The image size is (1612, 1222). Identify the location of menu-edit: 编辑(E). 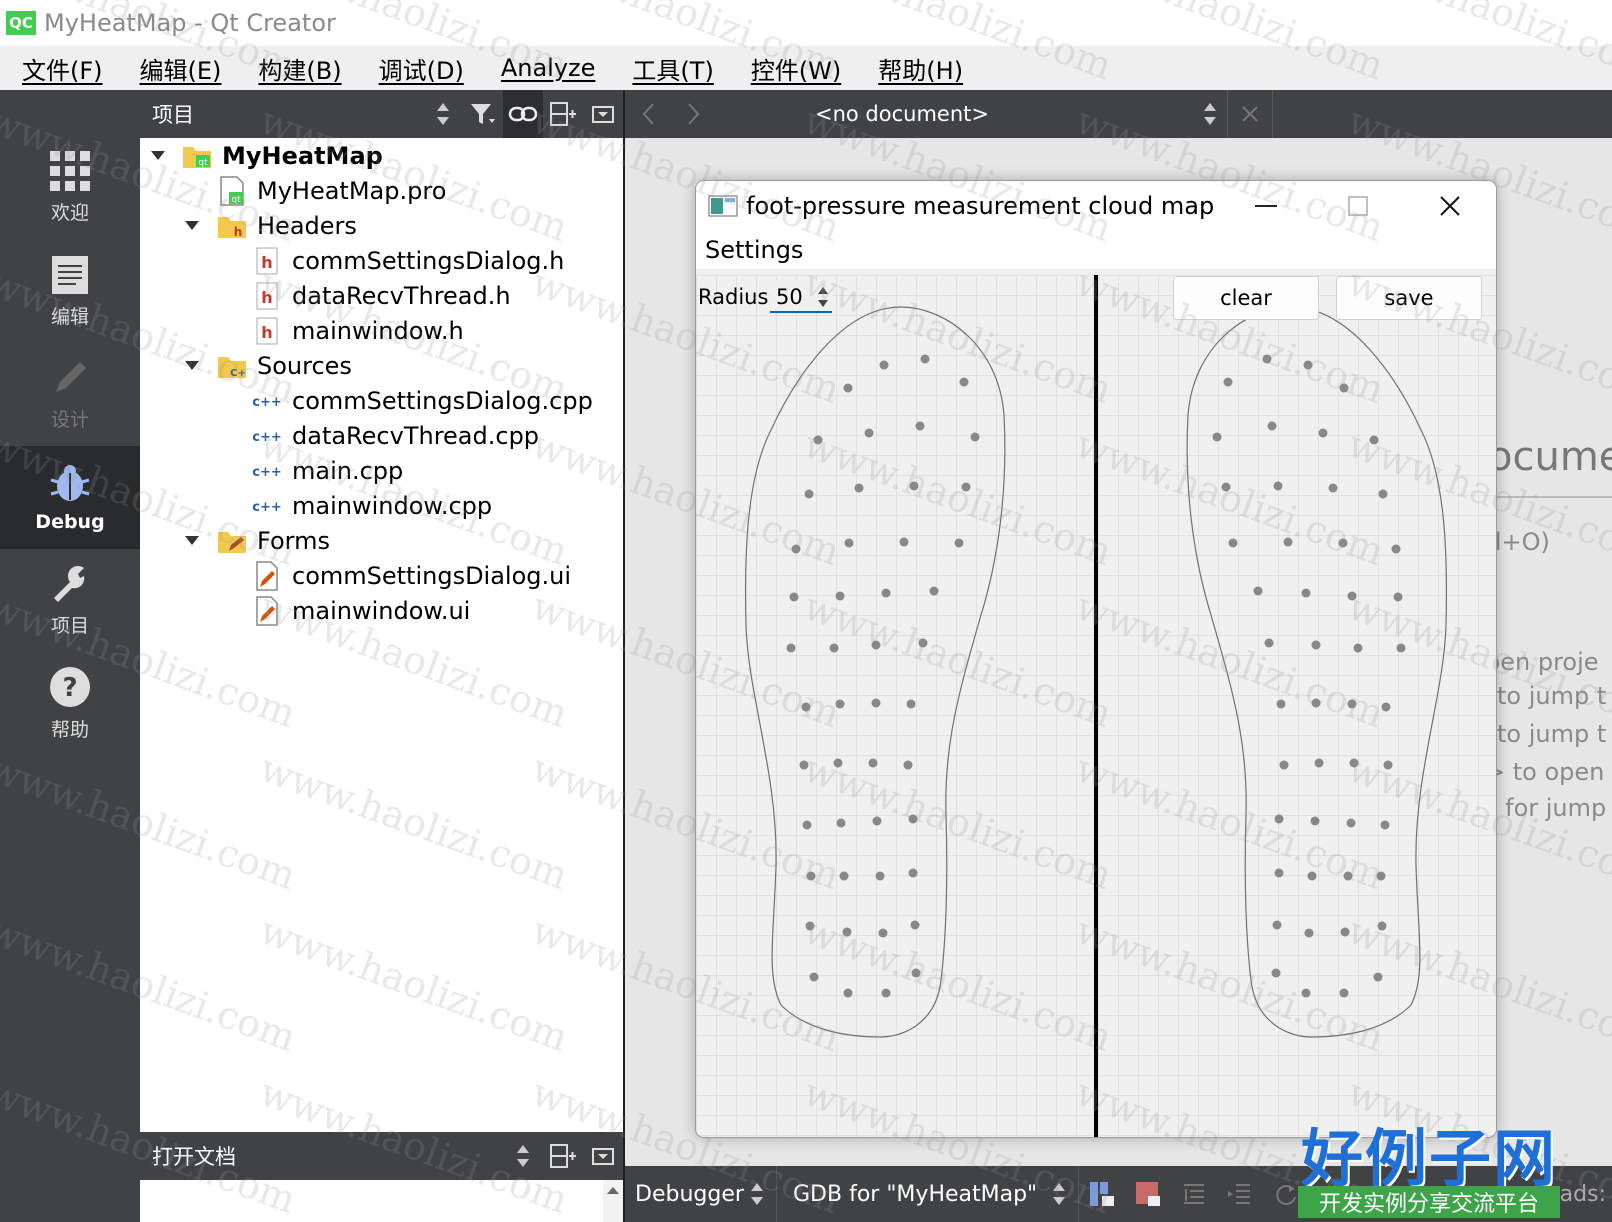
(181, 68).